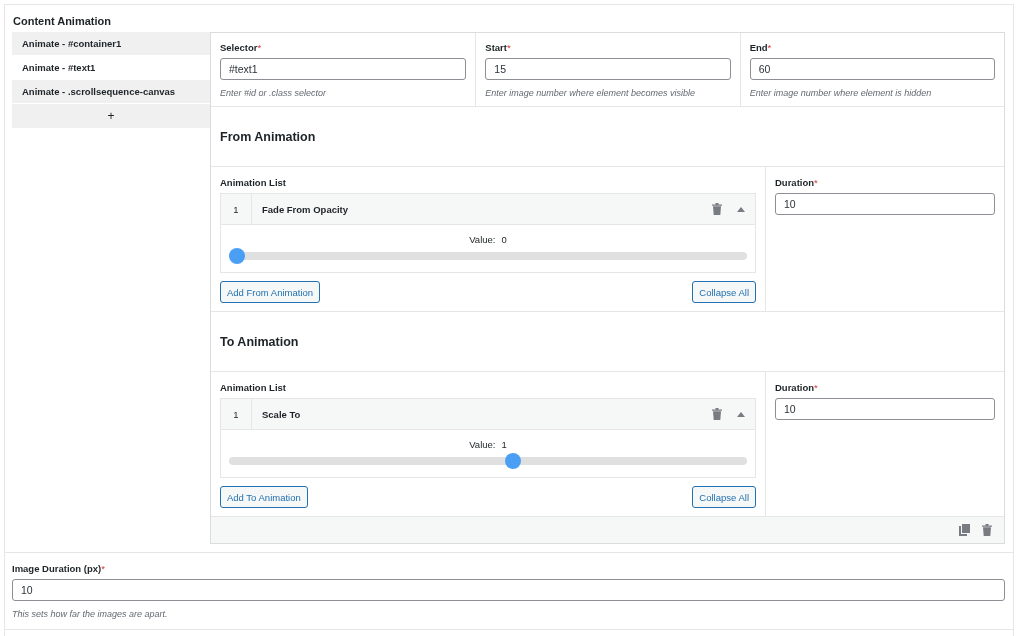  What do you see at coordinates (268, 136) in the screenshot?
I see `section-heading: From Animation` at bounding box center [268, 136].